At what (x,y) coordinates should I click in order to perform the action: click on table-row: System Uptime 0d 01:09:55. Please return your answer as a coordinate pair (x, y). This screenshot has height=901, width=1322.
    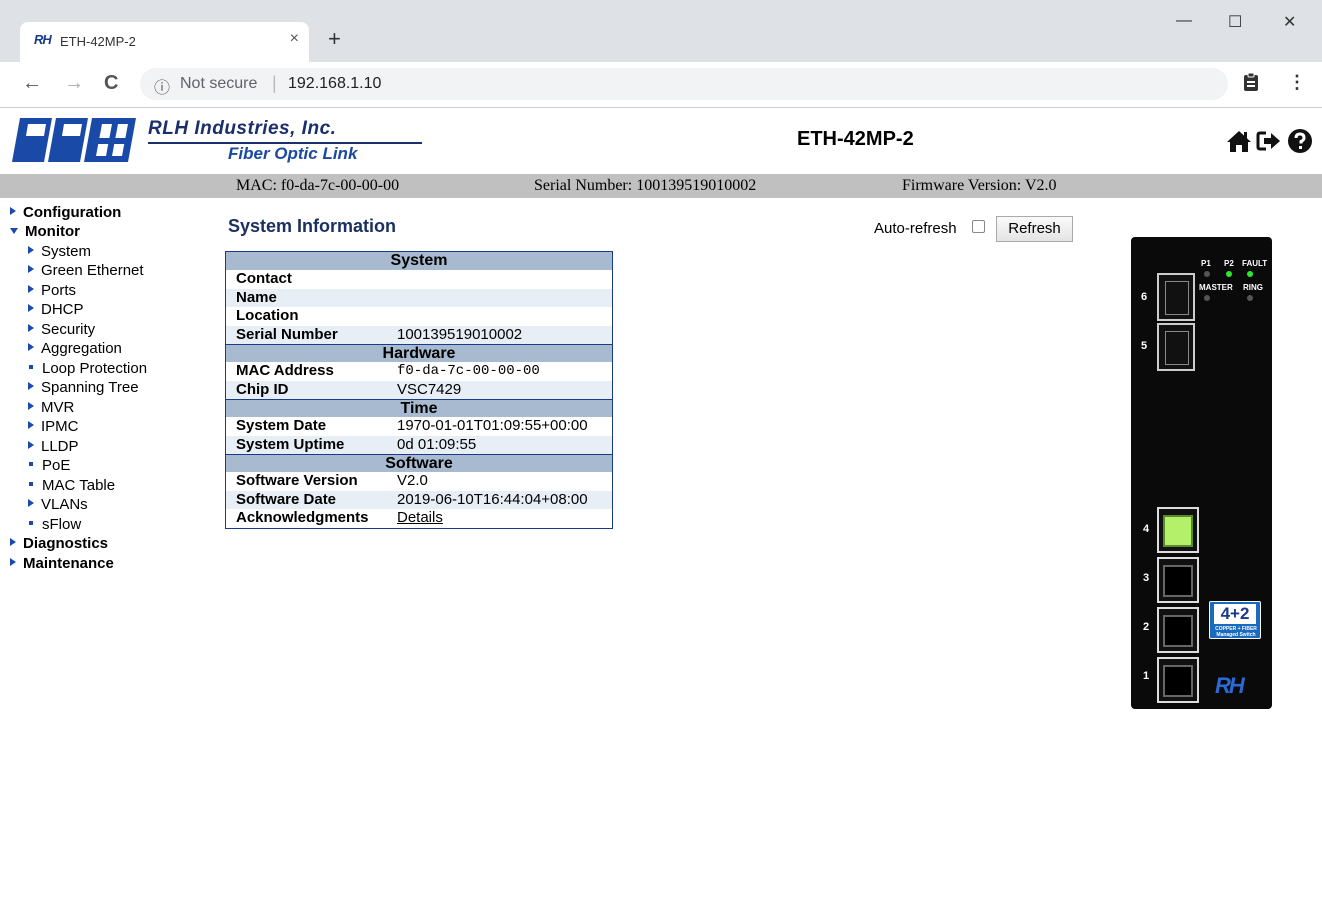
    Looking at the image, I should click on (419, 444).